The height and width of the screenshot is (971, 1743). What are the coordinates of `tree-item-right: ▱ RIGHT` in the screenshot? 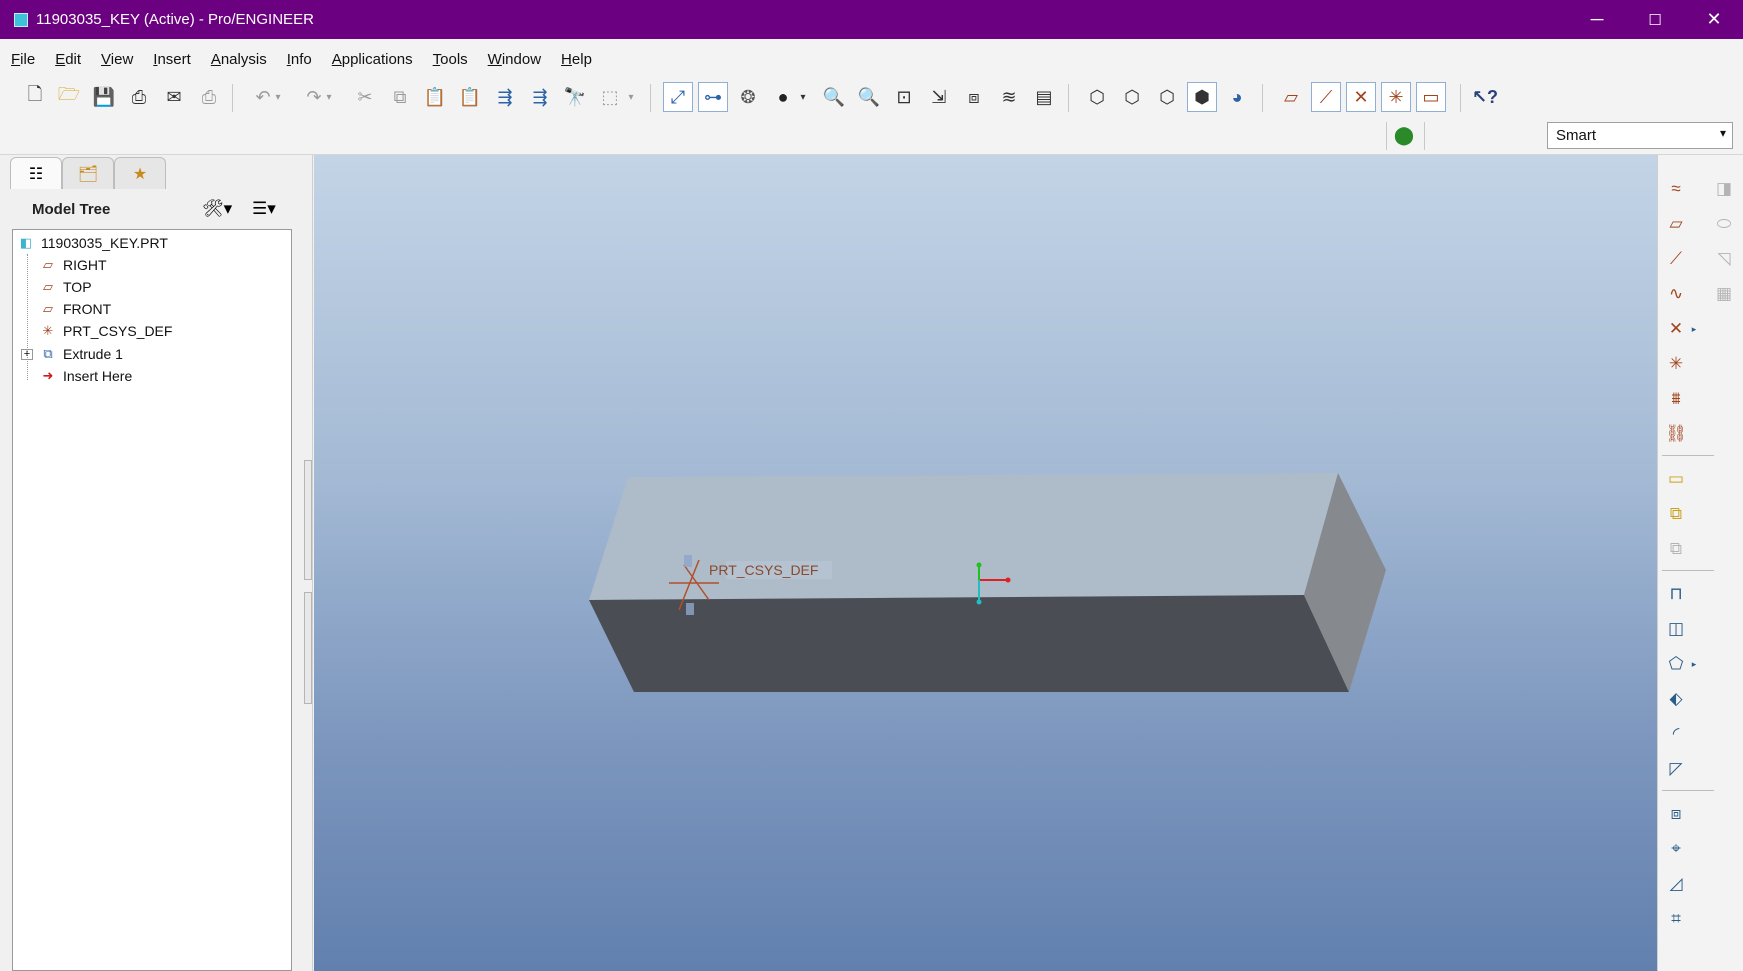 It's located at (73, 265).